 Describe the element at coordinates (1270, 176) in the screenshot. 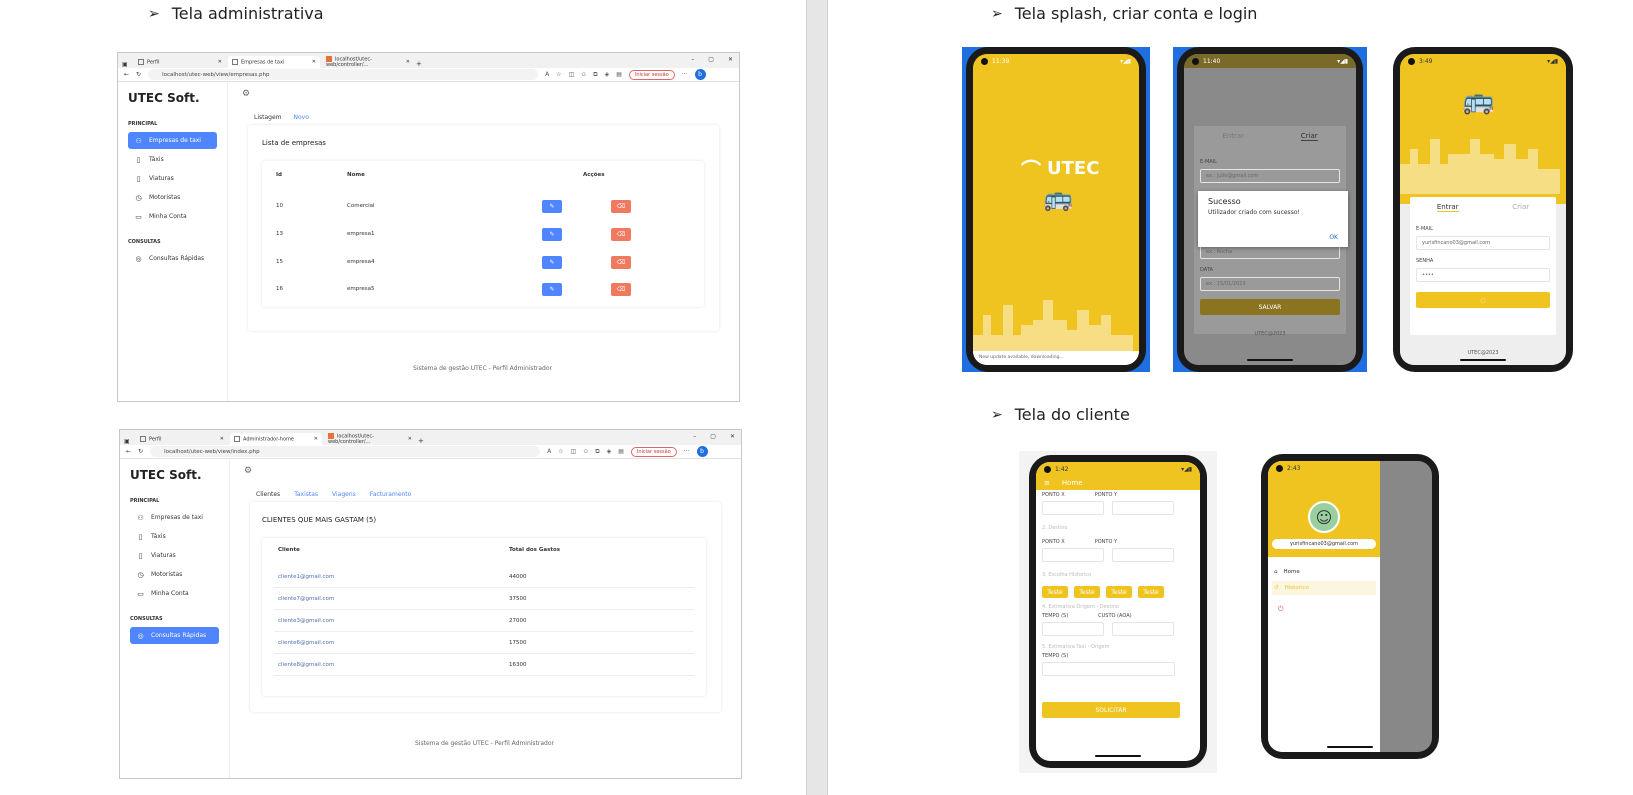

I see `email-input: ex.: julio@gmail.com` at that location.